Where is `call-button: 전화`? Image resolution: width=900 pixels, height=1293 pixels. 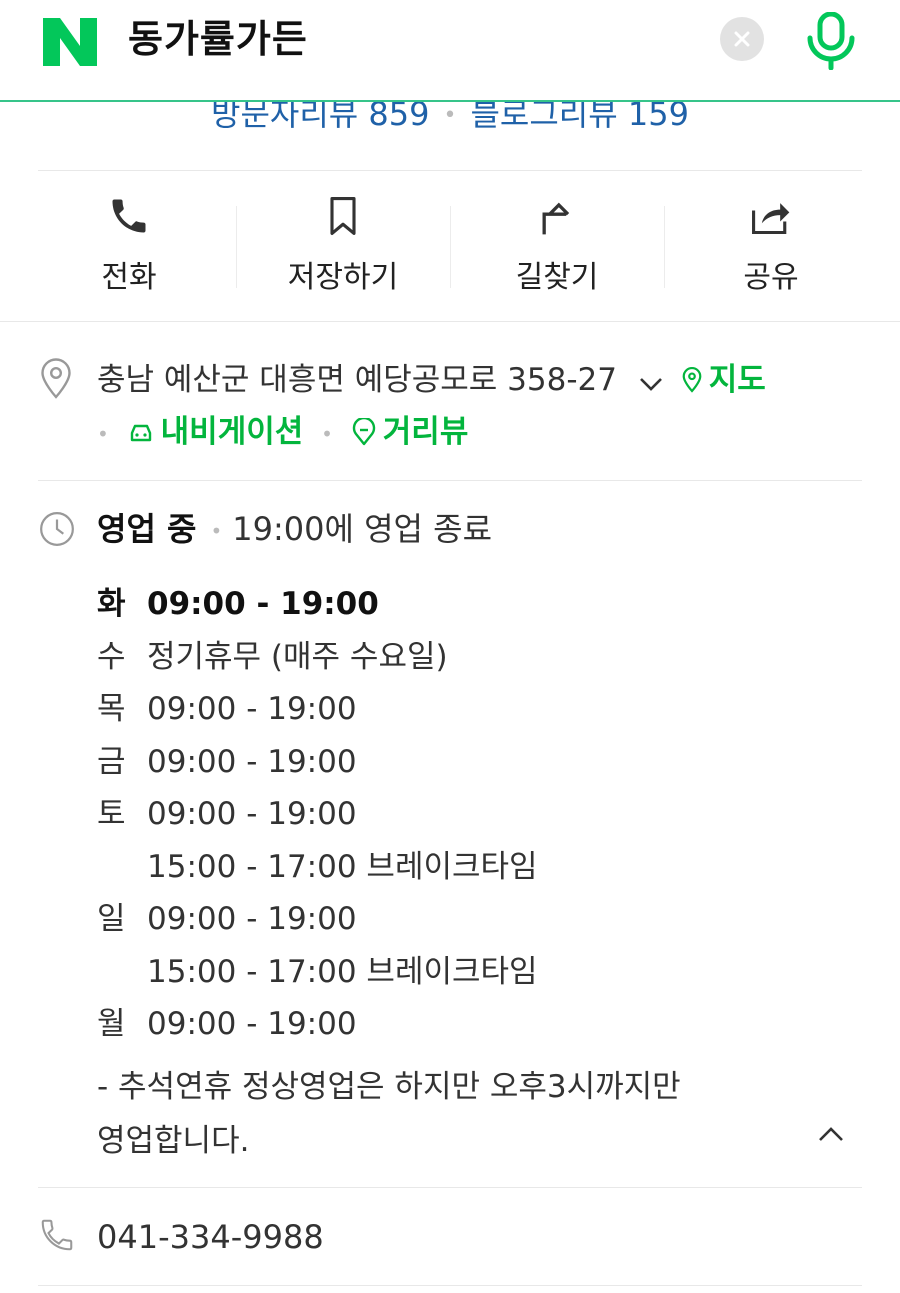 call-button: 전화 is located at coordinates (129, 245).